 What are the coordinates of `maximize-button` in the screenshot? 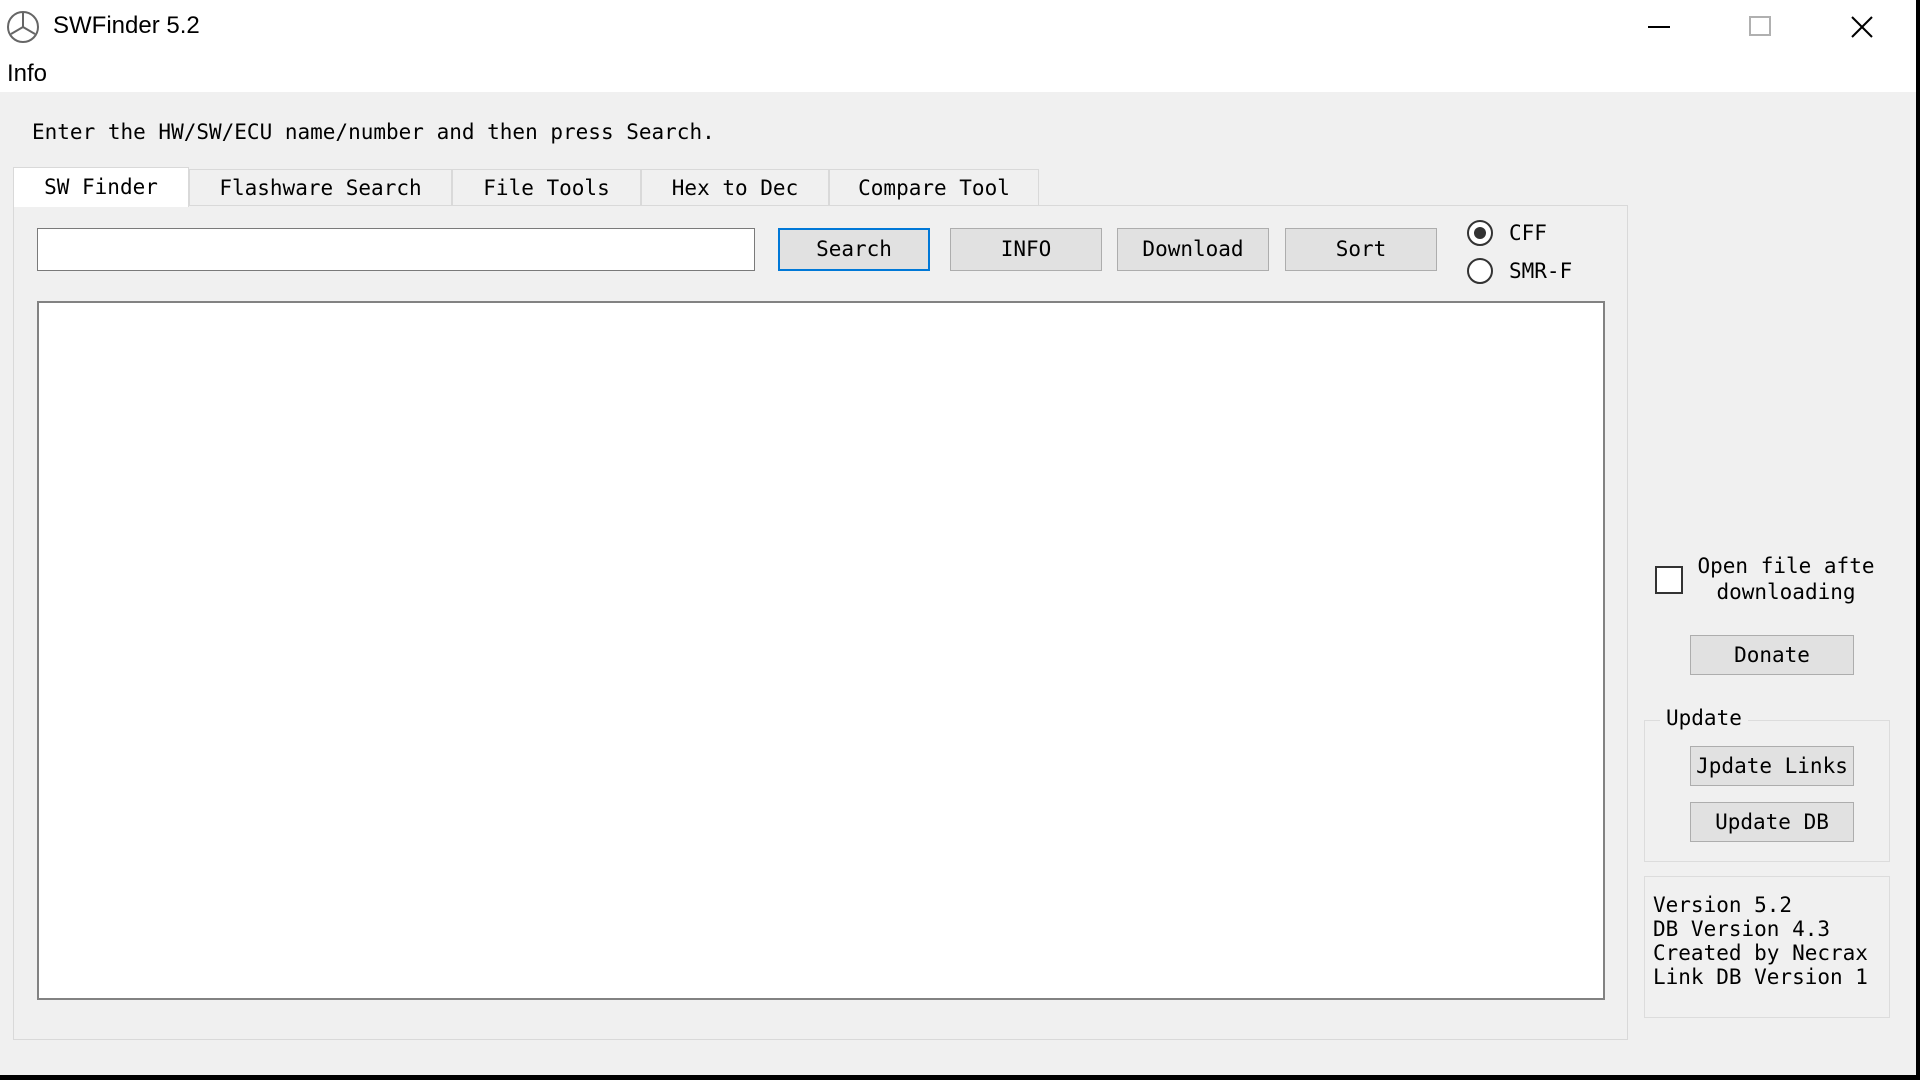 It's located at (1758, 26).